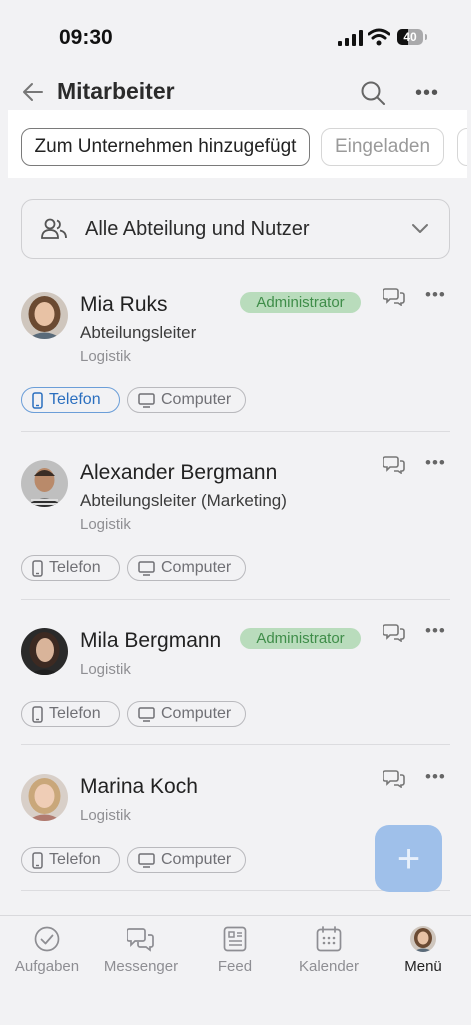  I want to click on tab-more-partial, so click(462, 147).